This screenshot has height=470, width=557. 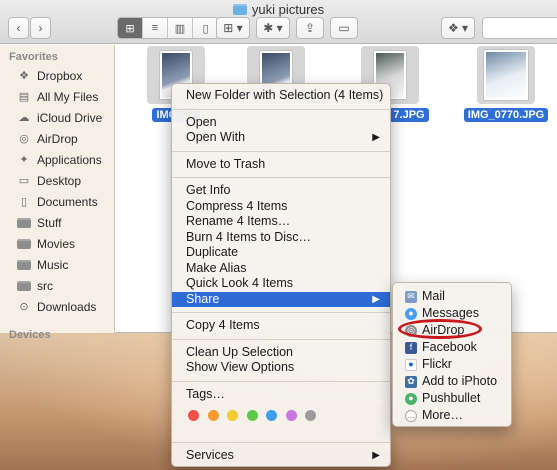 I want to click on dropbox-icon: ❖, so click(x=24, y=76).